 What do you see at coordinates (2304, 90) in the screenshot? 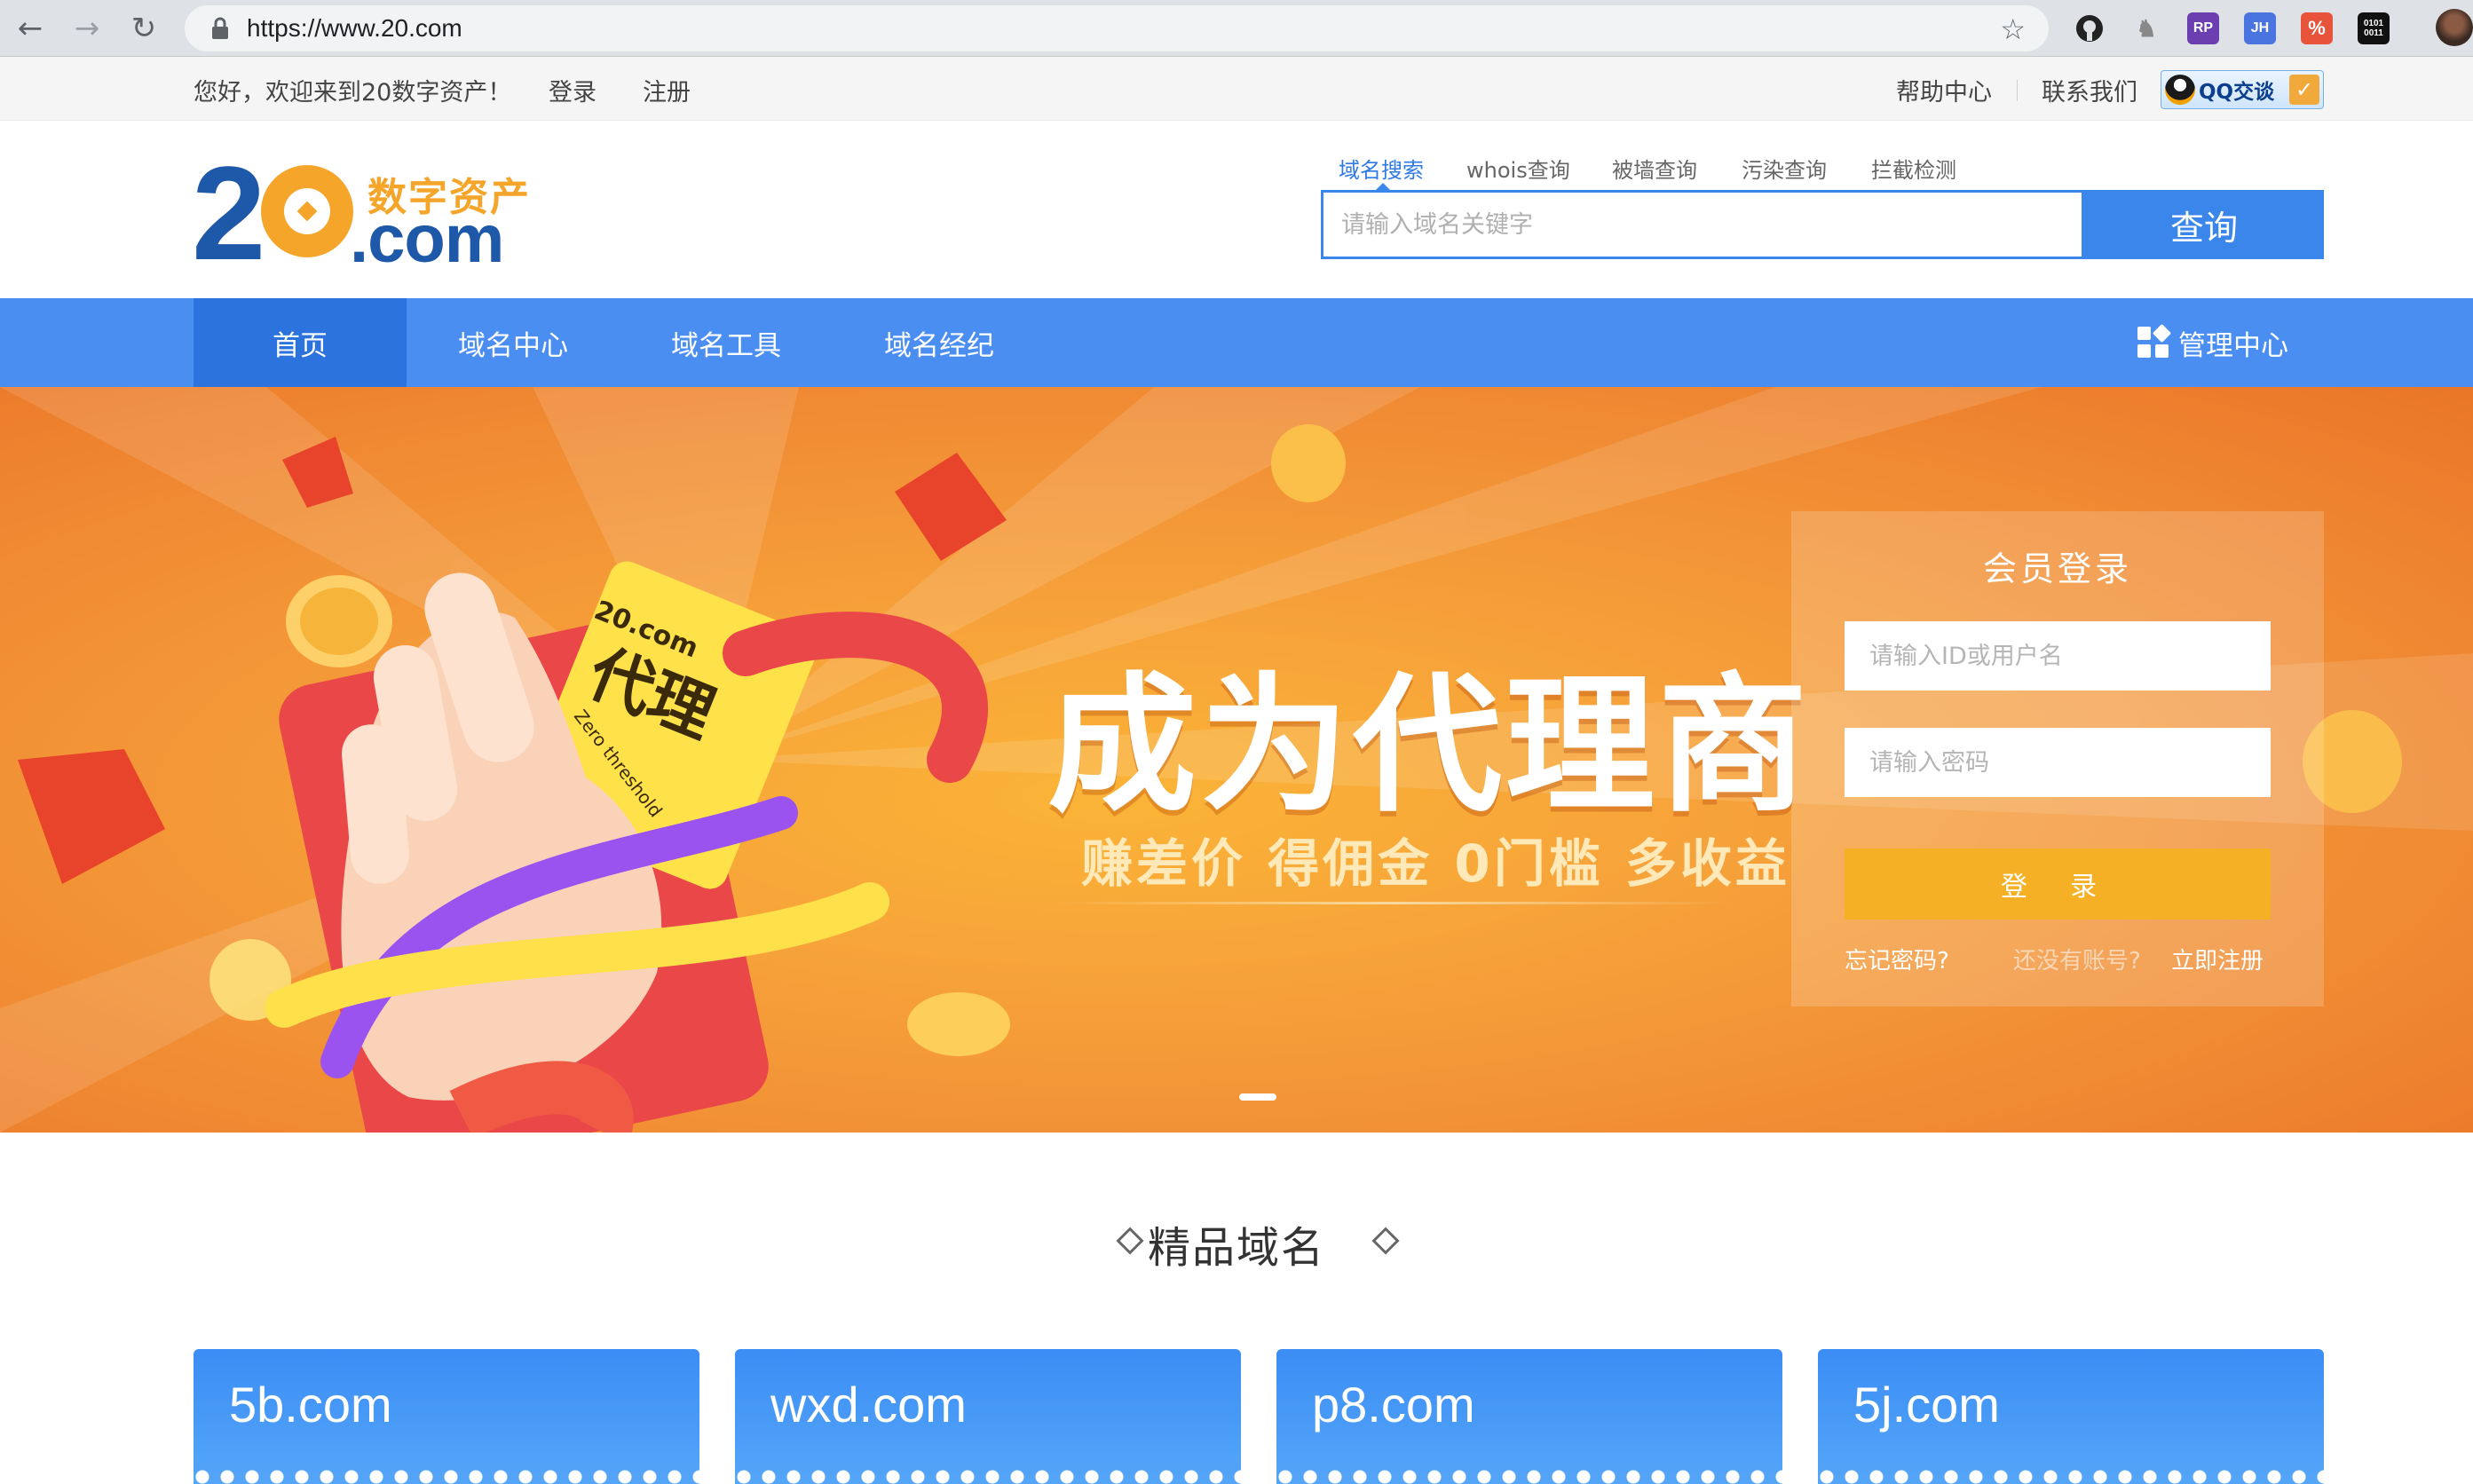
I see `check-icon: ✓` at bounding box center [2304, 90].